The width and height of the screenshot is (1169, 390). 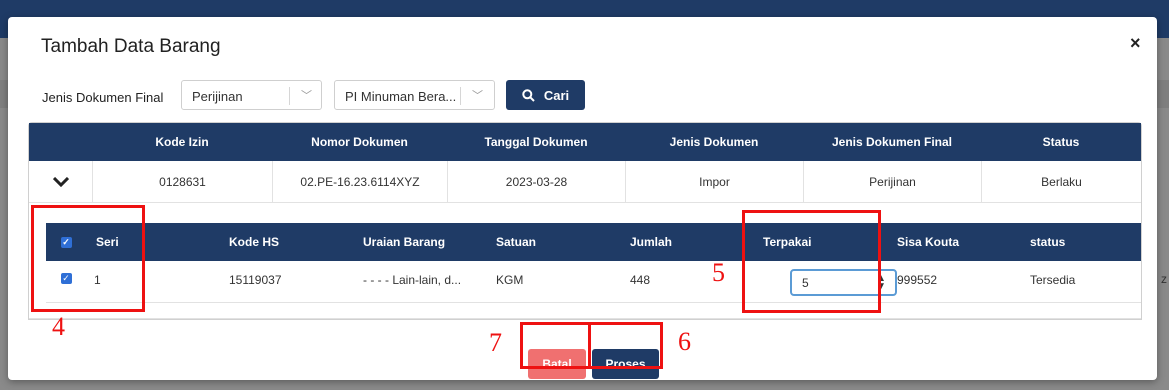 What do you see at coordinates (625, 345) in the screenshot?
I see `annotation-box-proses` at bounding box center [625, 345].